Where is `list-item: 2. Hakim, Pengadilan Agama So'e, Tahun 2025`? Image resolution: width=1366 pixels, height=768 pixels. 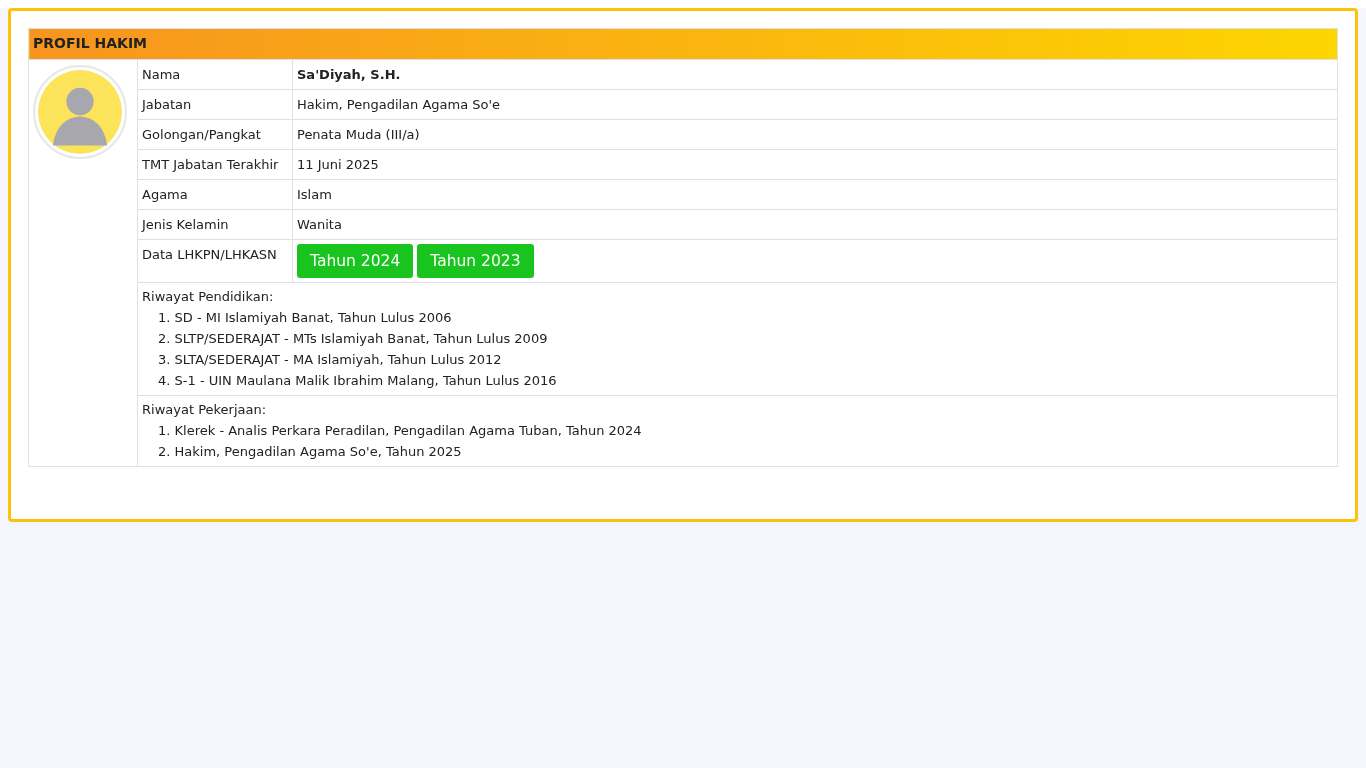
list-item: 2. Hakim, Pengadilan Agama So'e, Tahun 2025 is located at coordinates (310, 451).